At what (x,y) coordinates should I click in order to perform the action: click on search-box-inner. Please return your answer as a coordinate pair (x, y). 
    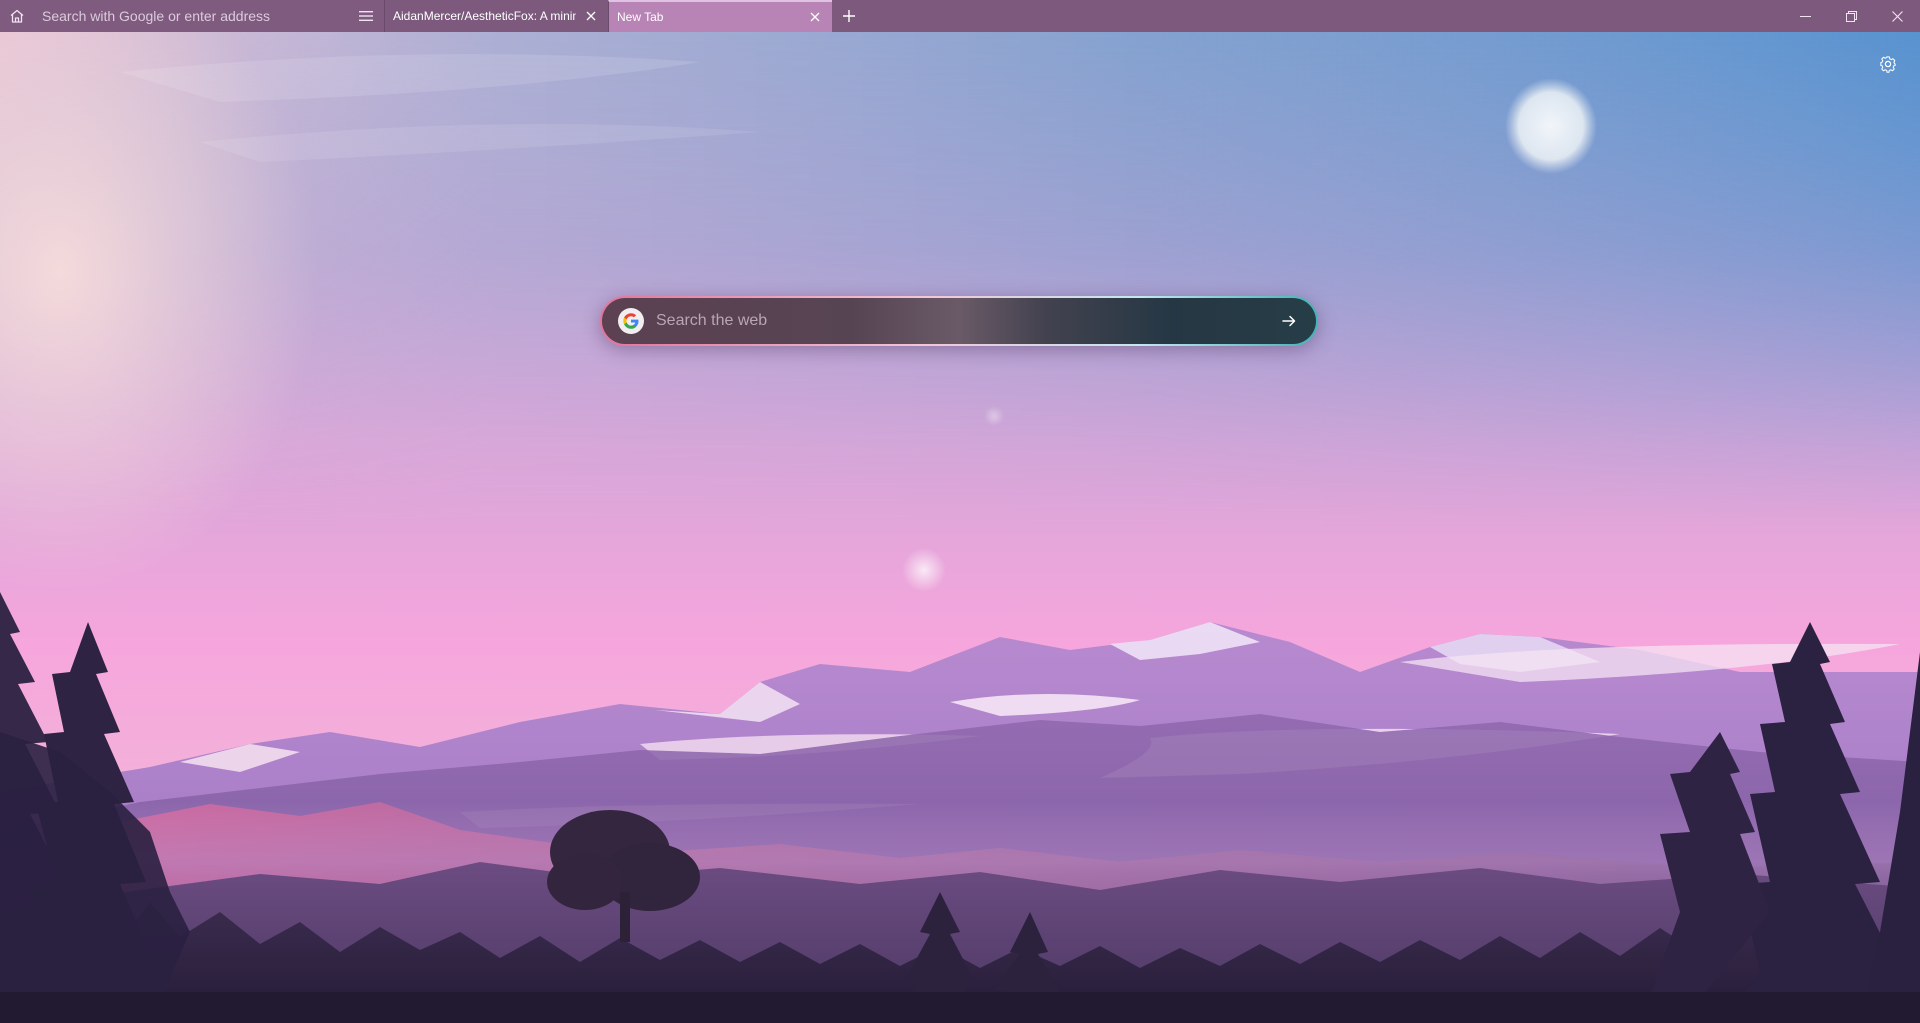
    Looking at the image, I should click on (959, 321).